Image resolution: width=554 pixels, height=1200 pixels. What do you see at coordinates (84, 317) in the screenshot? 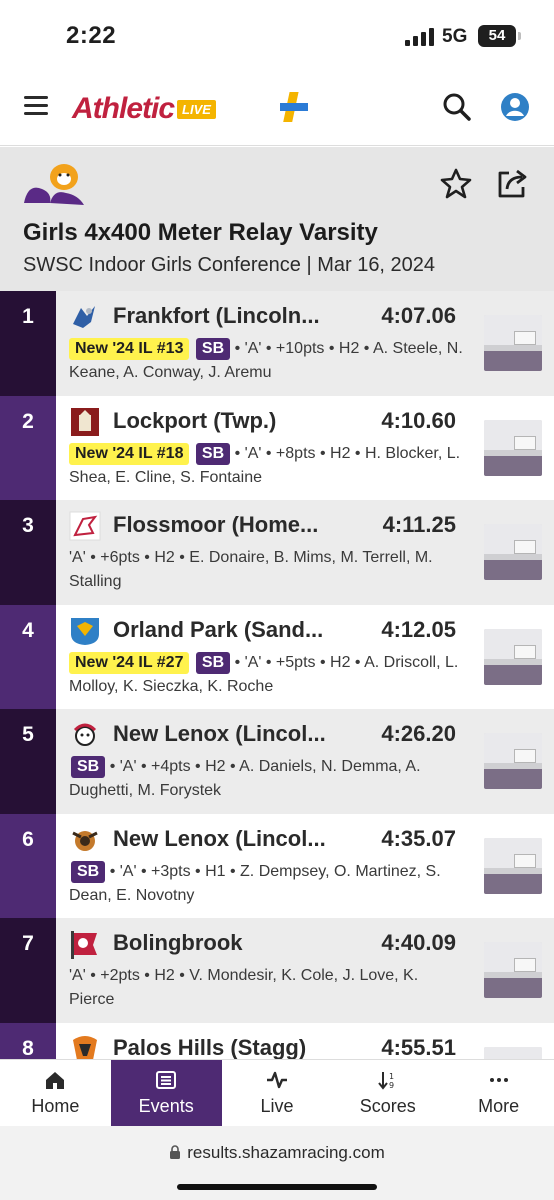
I see `eagle-logo-icon` at bounding box center [84, 317].